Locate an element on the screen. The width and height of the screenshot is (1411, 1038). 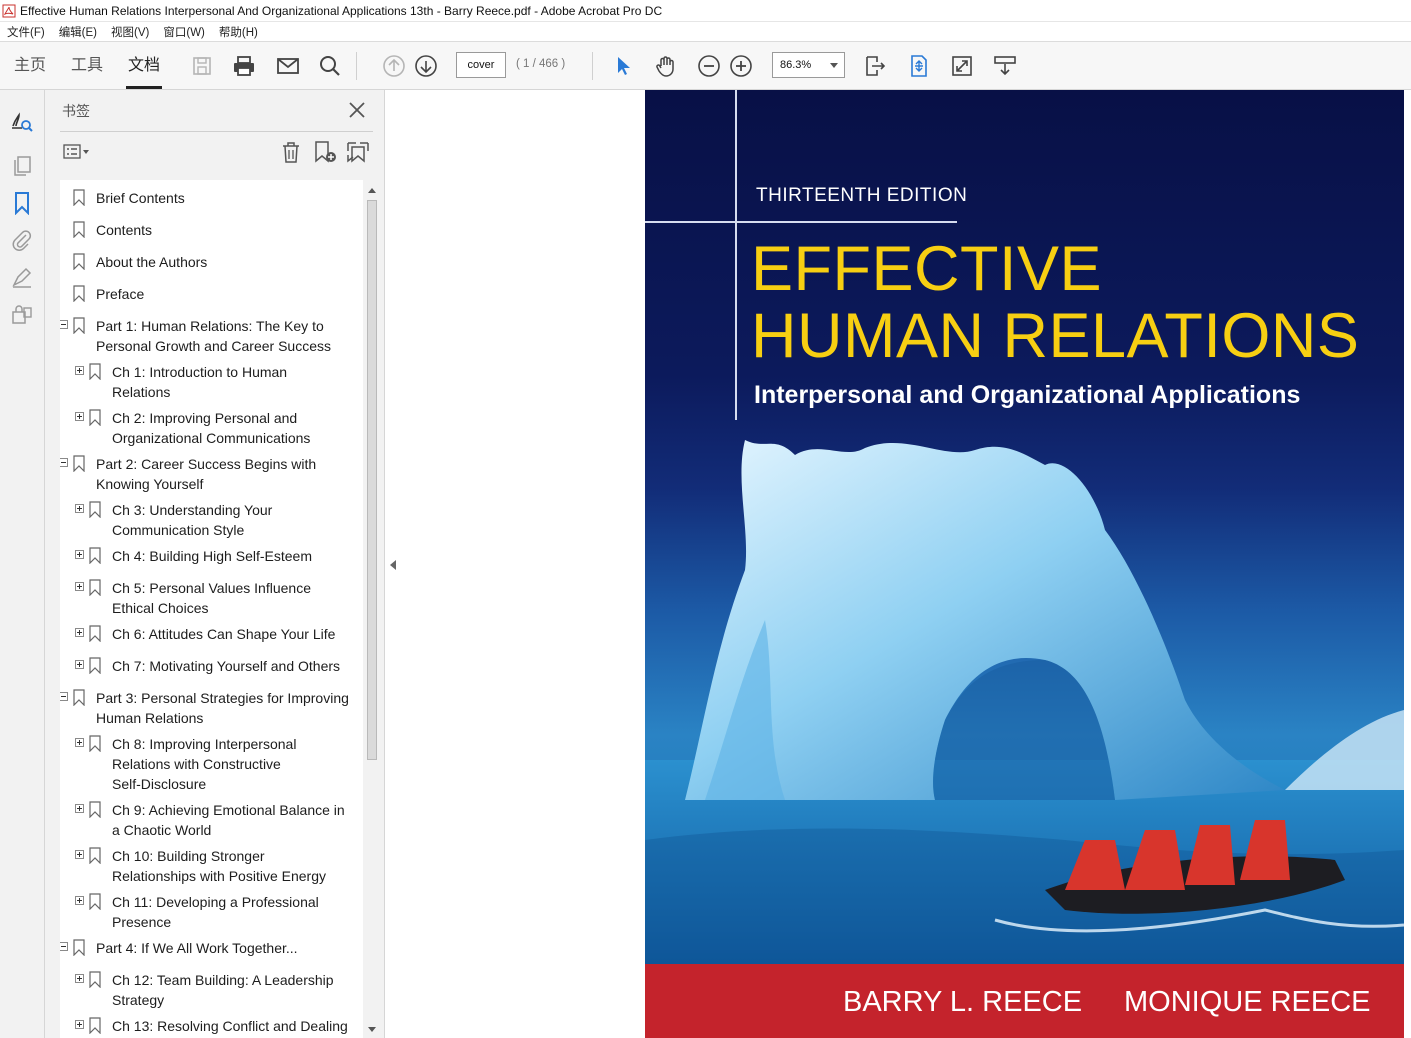
select-cursor-icon is located at coordinates (624, 66).